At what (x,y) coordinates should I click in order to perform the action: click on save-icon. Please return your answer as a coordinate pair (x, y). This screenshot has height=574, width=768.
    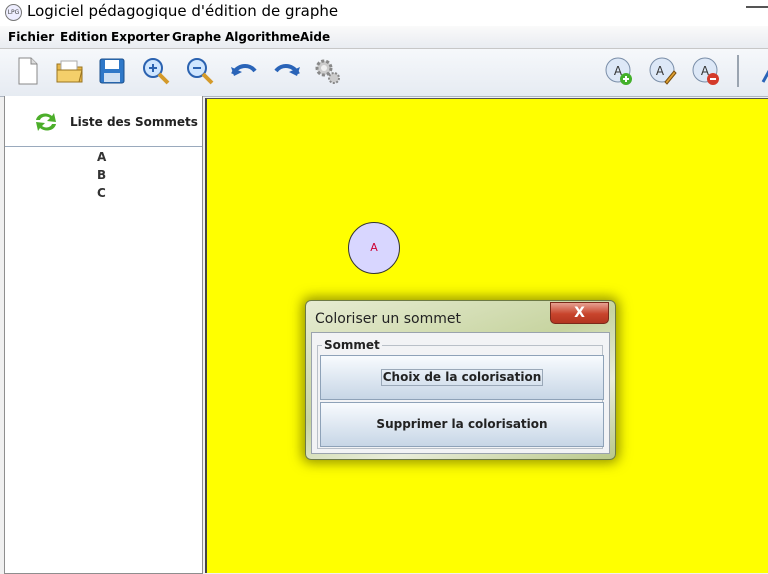
    Looking at the image, I should click on (112, 71).